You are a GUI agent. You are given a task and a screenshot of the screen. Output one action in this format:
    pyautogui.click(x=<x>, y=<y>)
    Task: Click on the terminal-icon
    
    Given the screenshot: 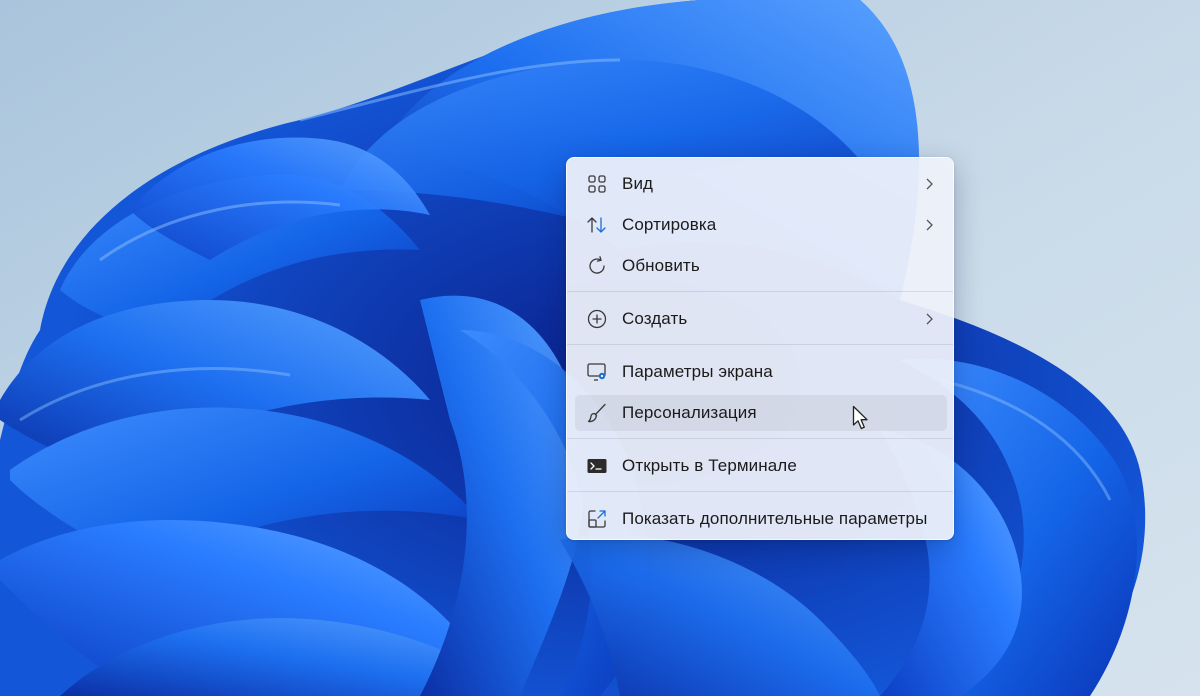 What is the action you would take?
    pyautogui.click(x=597, y=466)
    